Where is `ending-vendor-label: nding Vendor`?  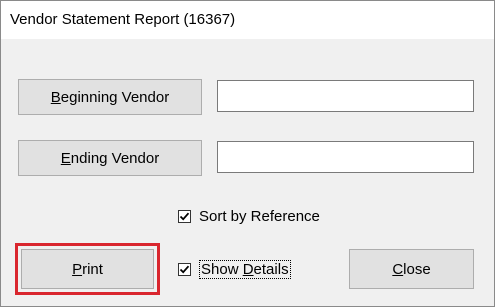
ending-vendor-label: nding Vendor is located at coordinates (115, 158).